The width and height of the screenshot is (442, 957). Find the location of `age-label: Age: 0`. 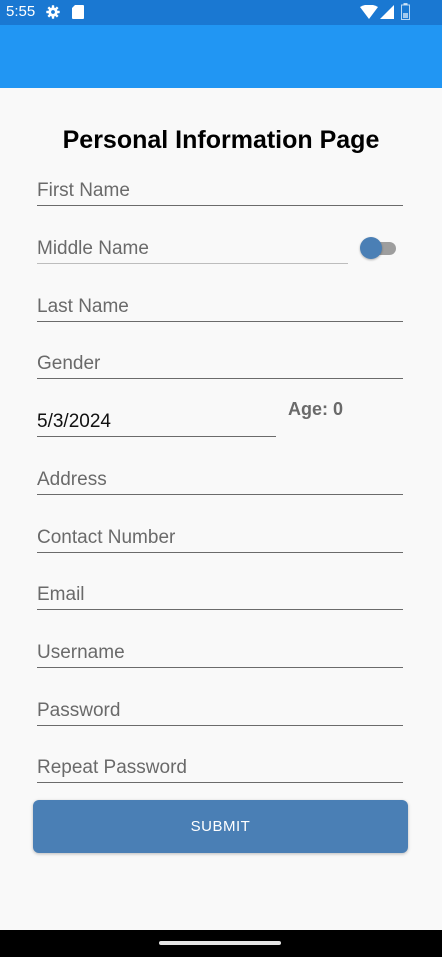

age-label: Age: 0 is located at coordinates (316, 409).